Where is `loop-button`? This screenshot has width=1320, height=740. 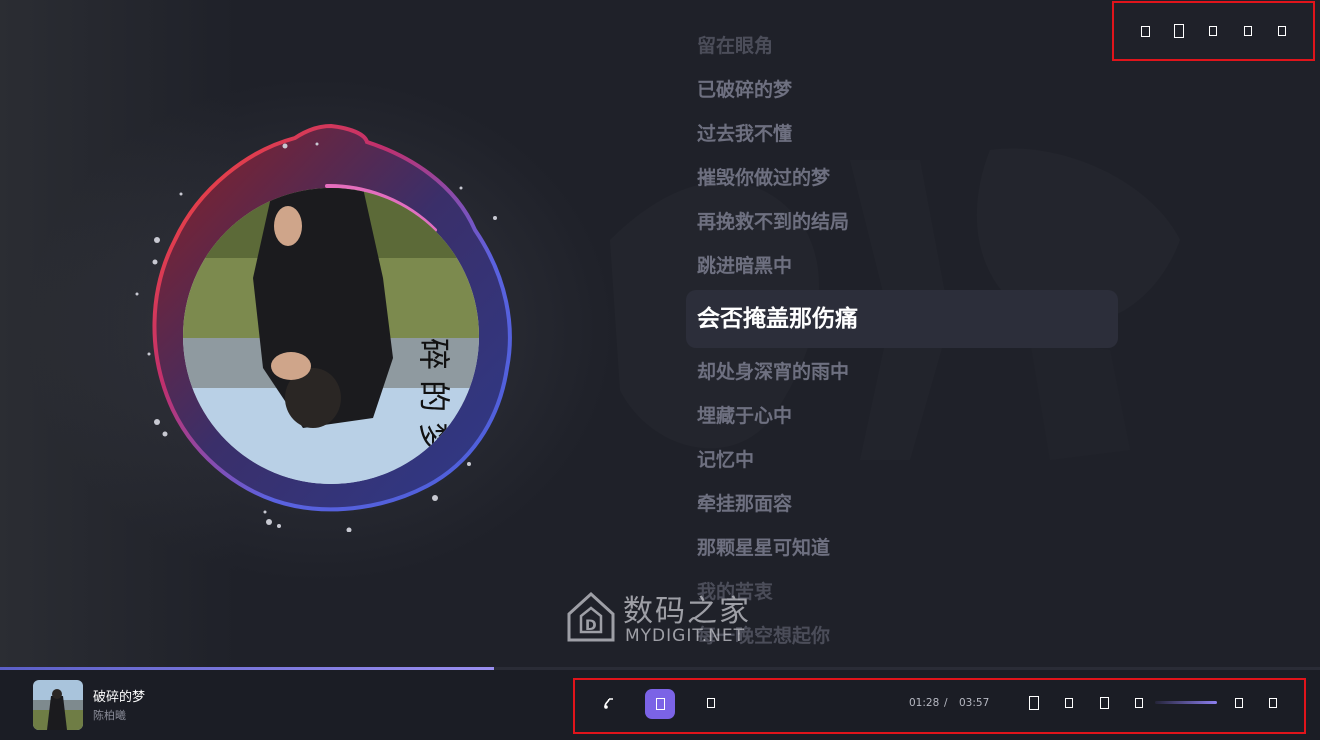
loop-button is located at coordinates (1069, 703).